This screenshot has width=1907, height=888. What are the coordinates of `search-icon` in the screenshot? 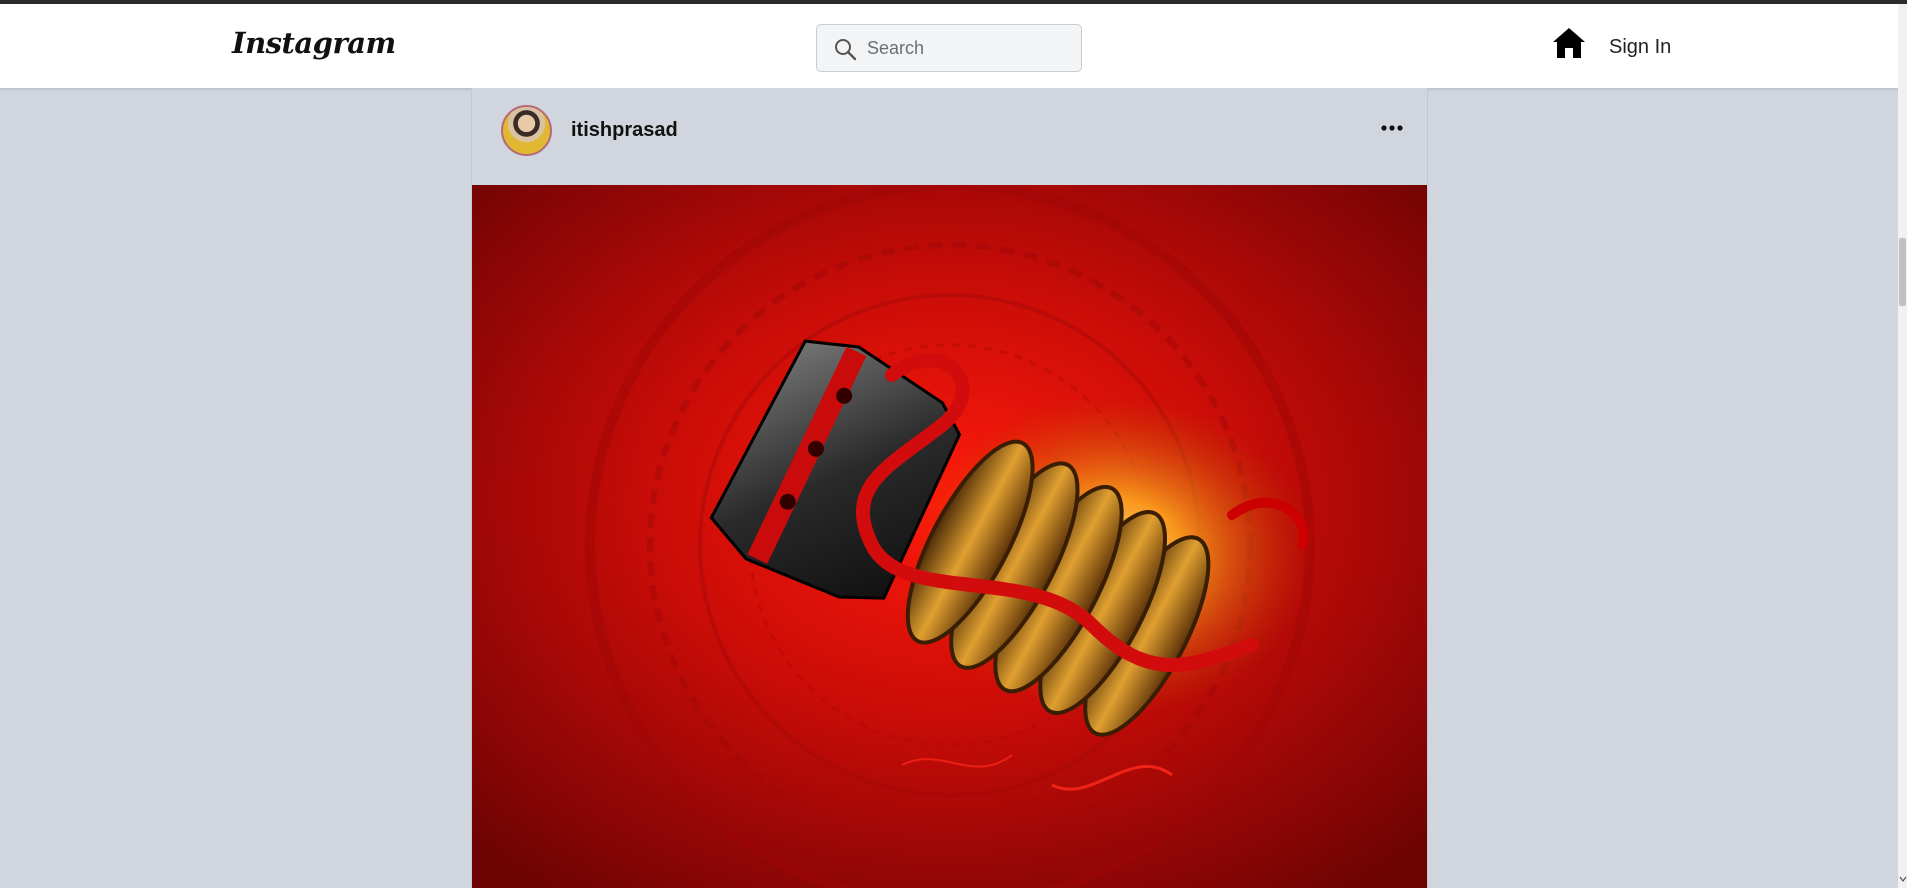 It's located at (846, 50).